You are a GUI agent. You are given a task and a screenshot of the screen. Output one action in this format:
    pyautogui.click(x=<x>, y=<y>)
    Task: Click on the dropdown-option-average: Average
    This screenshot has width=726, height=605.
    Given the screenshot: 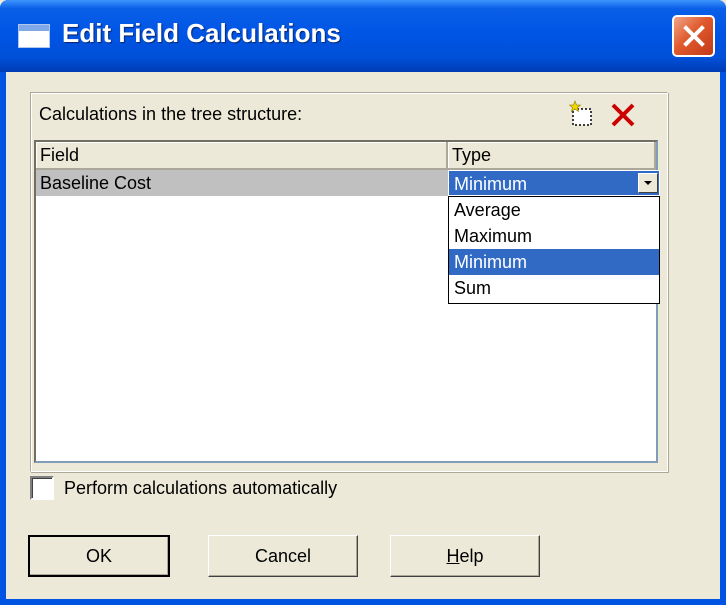 What is the action you would take?
    pyautogui.click(x=554, y=210)
    